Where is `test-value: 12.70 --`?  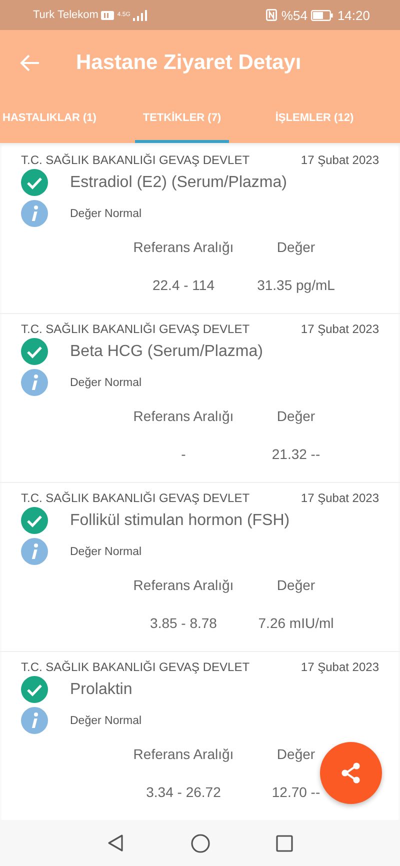 test-value: 12.70 -- is located at coordinates (296, 792).